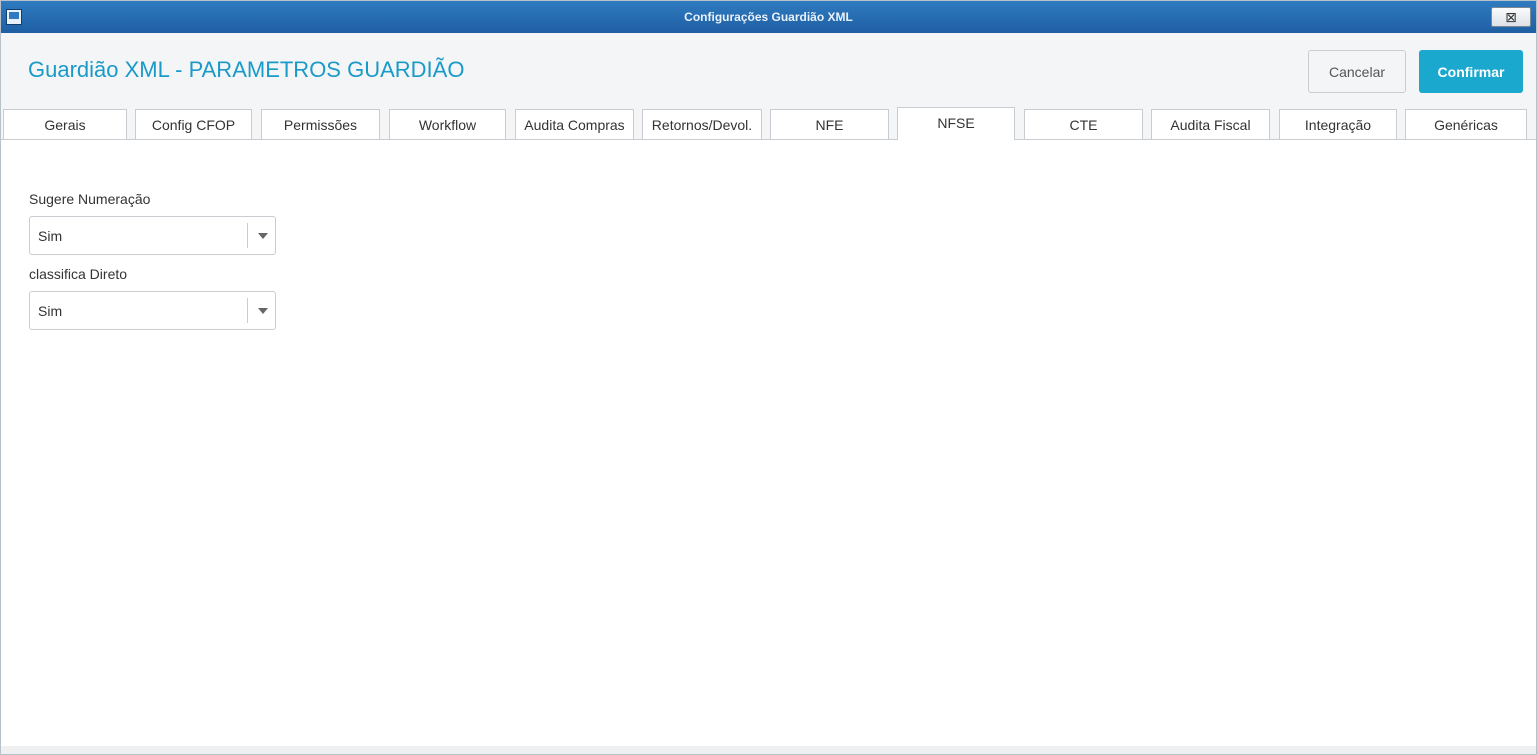 The width and height of the screenshot is (1537, 755). What do you see at coordinates (956, 123) in the screenshot?
I see `tab-nfse: NFSE` at bounding box center [956, 123].